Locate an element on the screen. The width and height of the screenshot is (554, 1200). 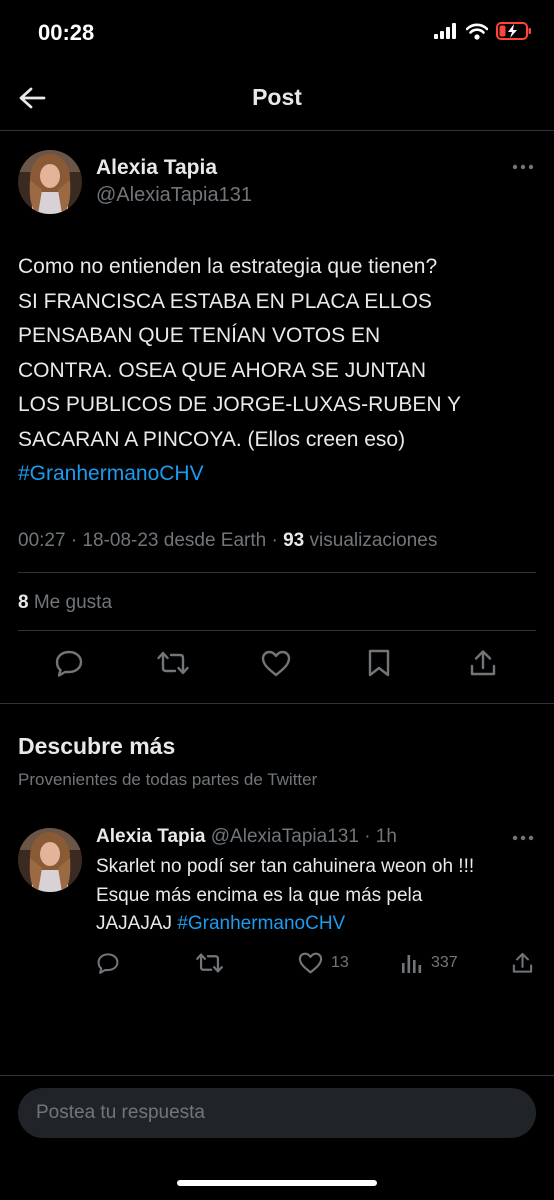
reply-button is located at coordinates (69, 663).